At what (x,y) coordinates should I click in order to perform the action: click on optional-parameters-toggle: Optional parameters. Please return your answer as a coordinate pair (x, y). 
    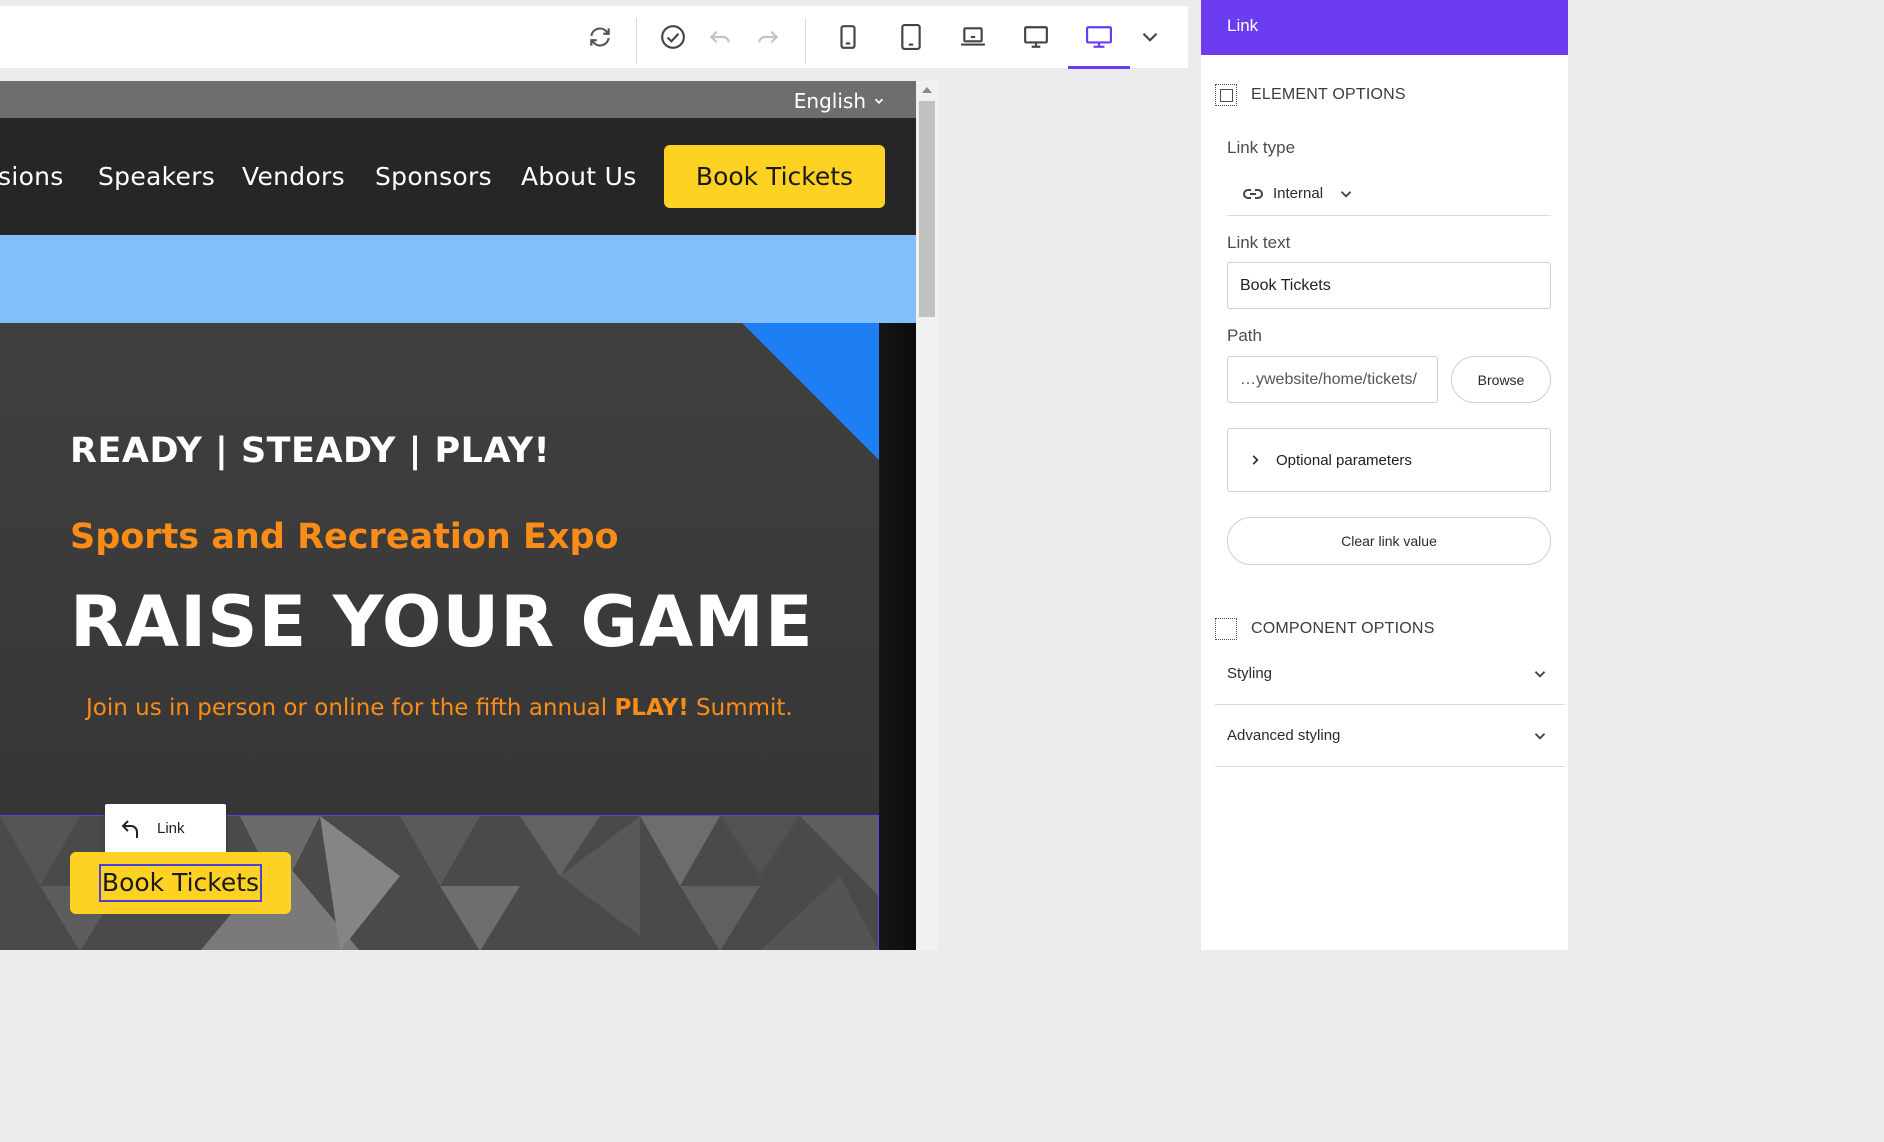
    Looking at the image, I should click on (1389, 460).